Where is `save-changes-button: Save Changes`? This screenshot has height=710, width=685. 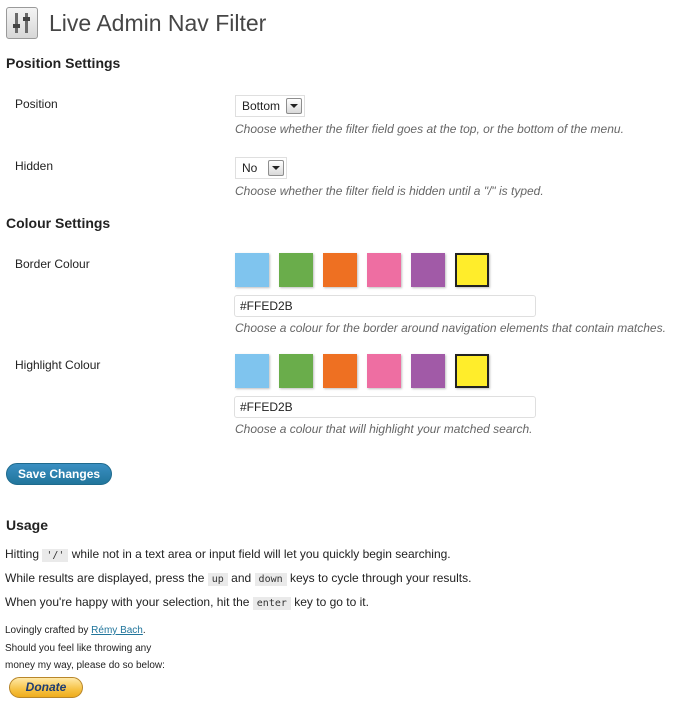 save-changes-button: Save Changes is located at coordinates (59, 474).